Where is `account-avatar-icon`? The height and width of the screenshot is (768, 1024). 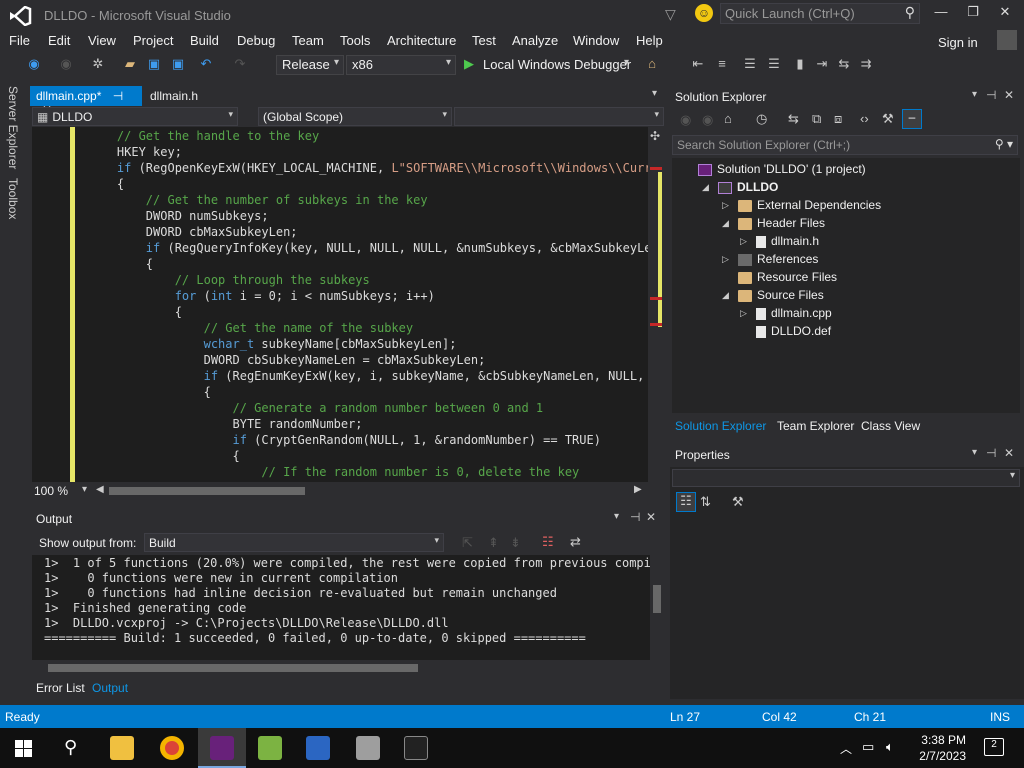 account-avatar-icon is located at coordinates (1007, 40).